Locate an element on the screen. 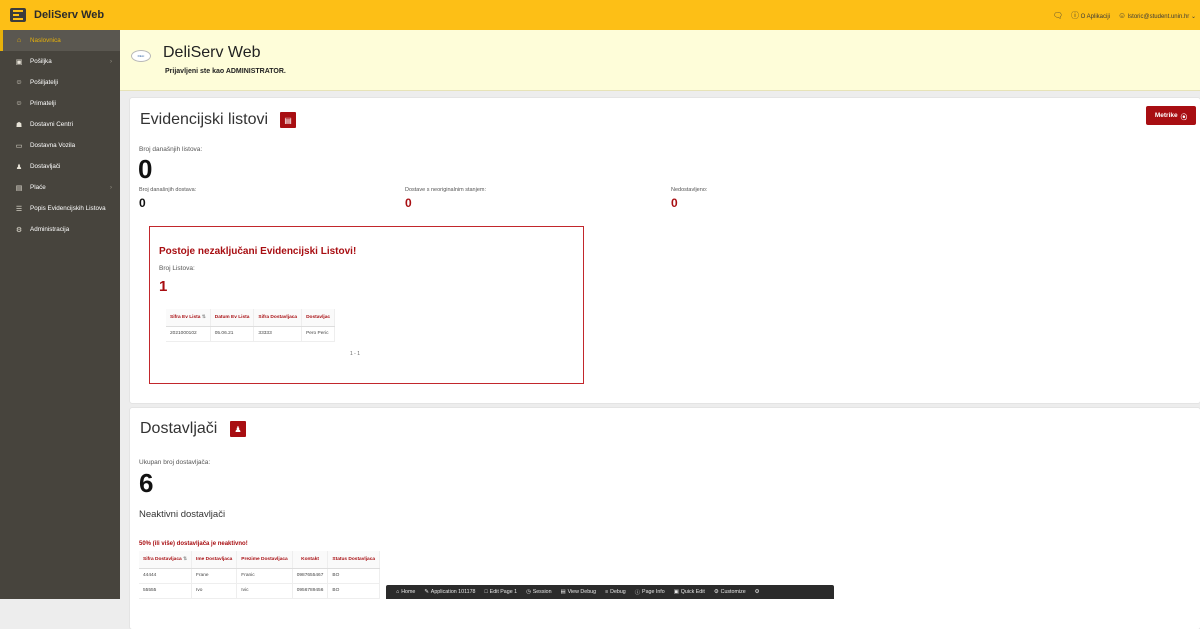 The image size is (1200, 629). today-deliveries-label: Broj današnjih dostava: is located at coordinates (168, 190).